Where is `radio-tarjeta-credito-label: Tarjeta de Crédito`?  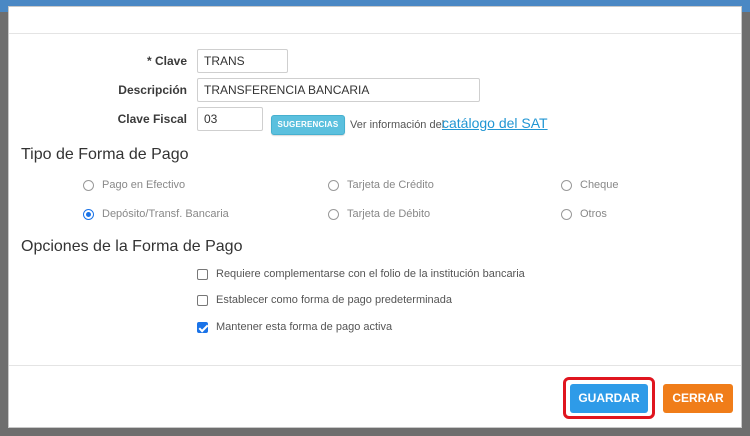
radio-tarjeta-credito-label: Tarjeta de Crédito is located at coordinates (390, 185).